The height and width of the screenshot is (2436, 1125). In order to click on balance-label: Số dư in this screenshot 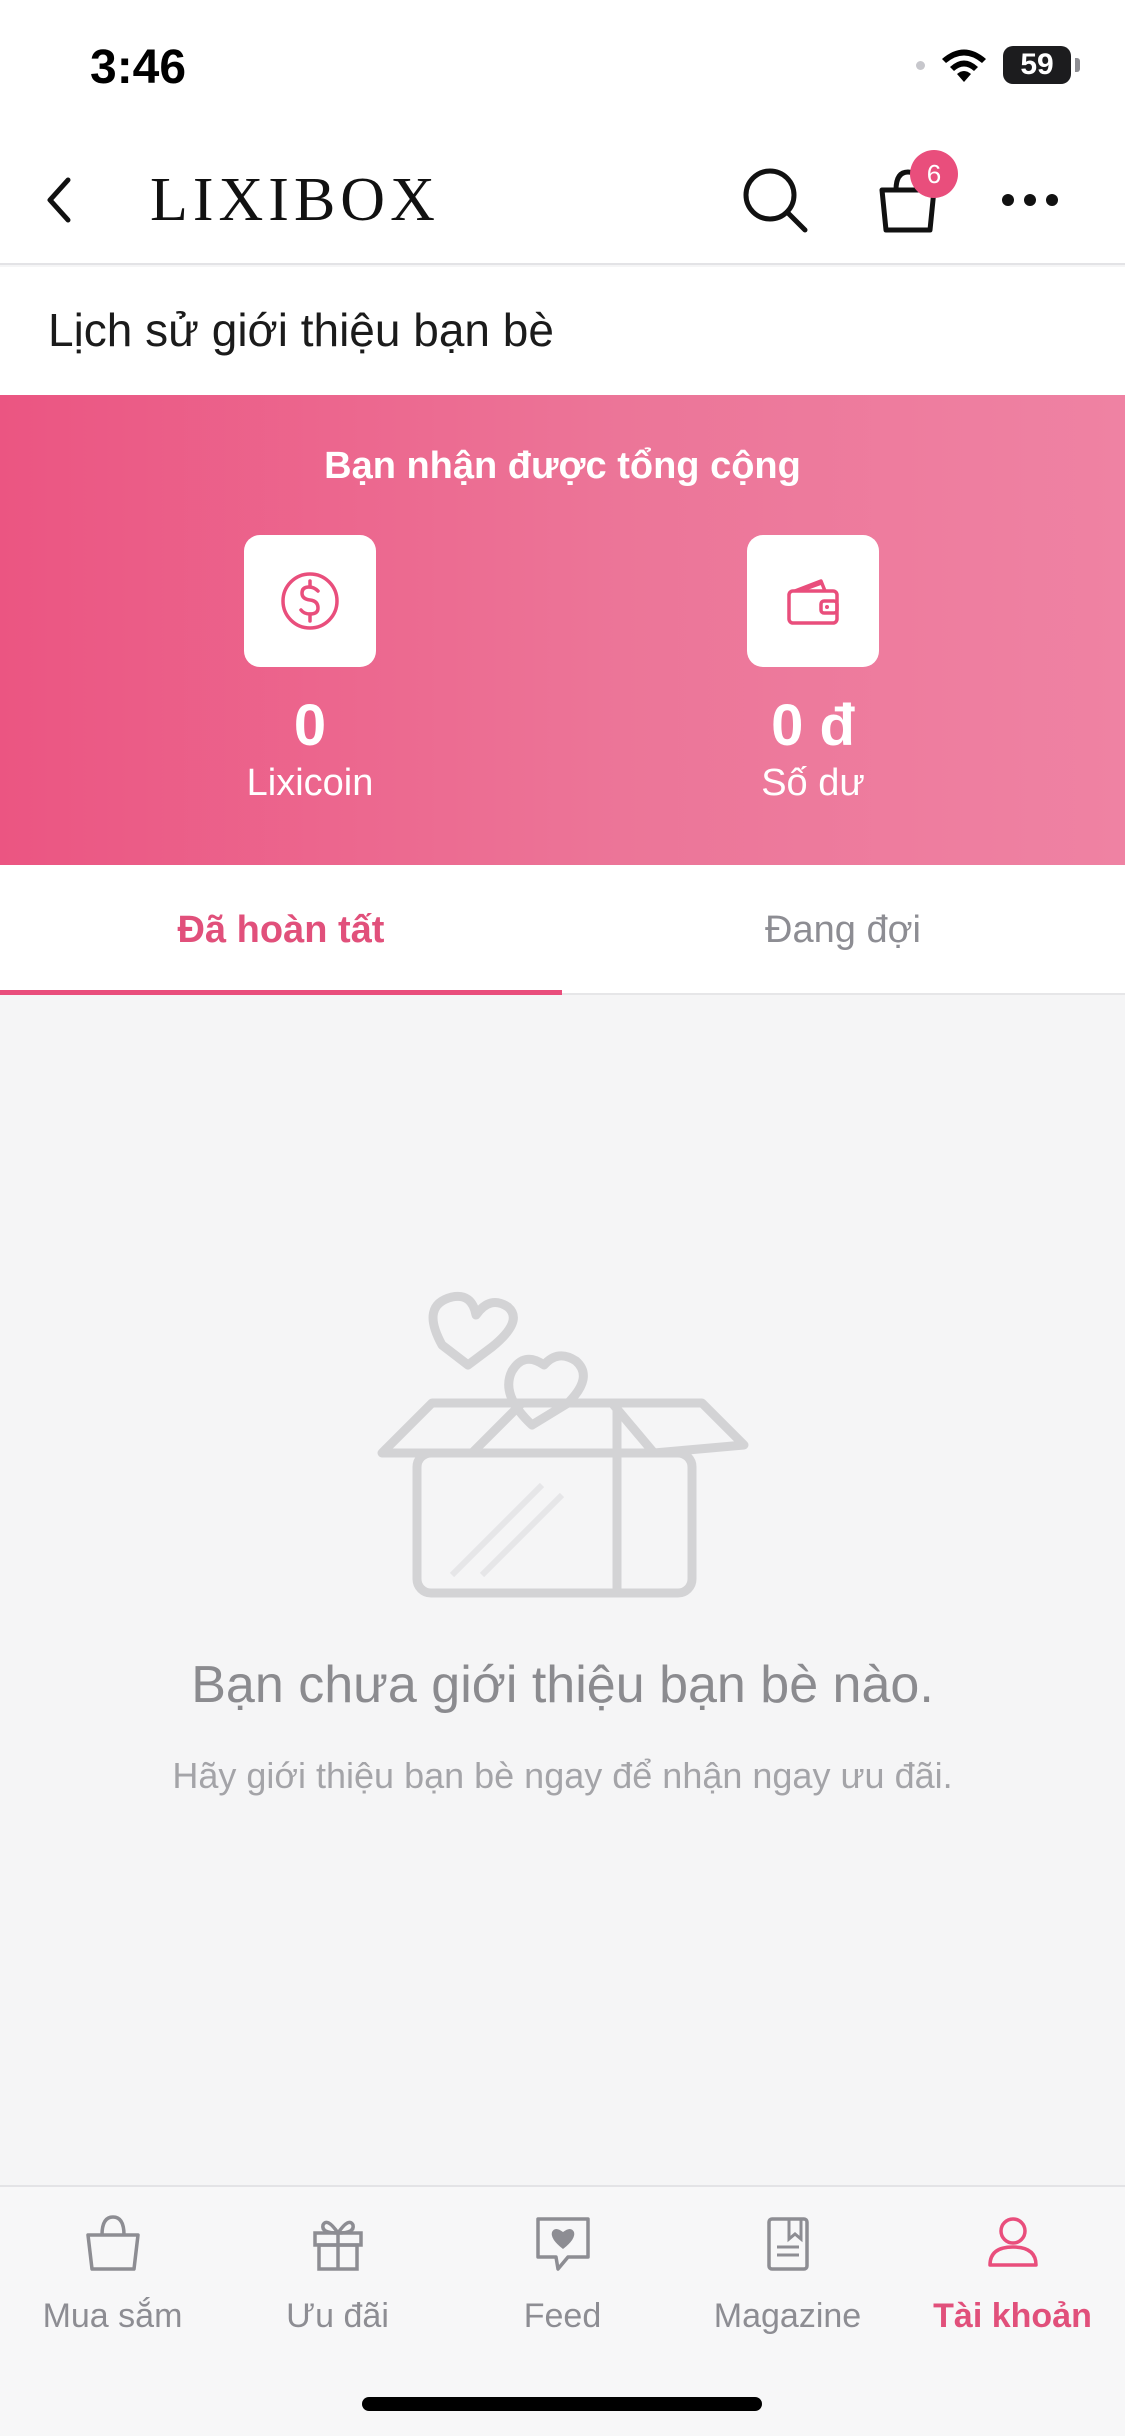, I will do `click(813, 783)`.